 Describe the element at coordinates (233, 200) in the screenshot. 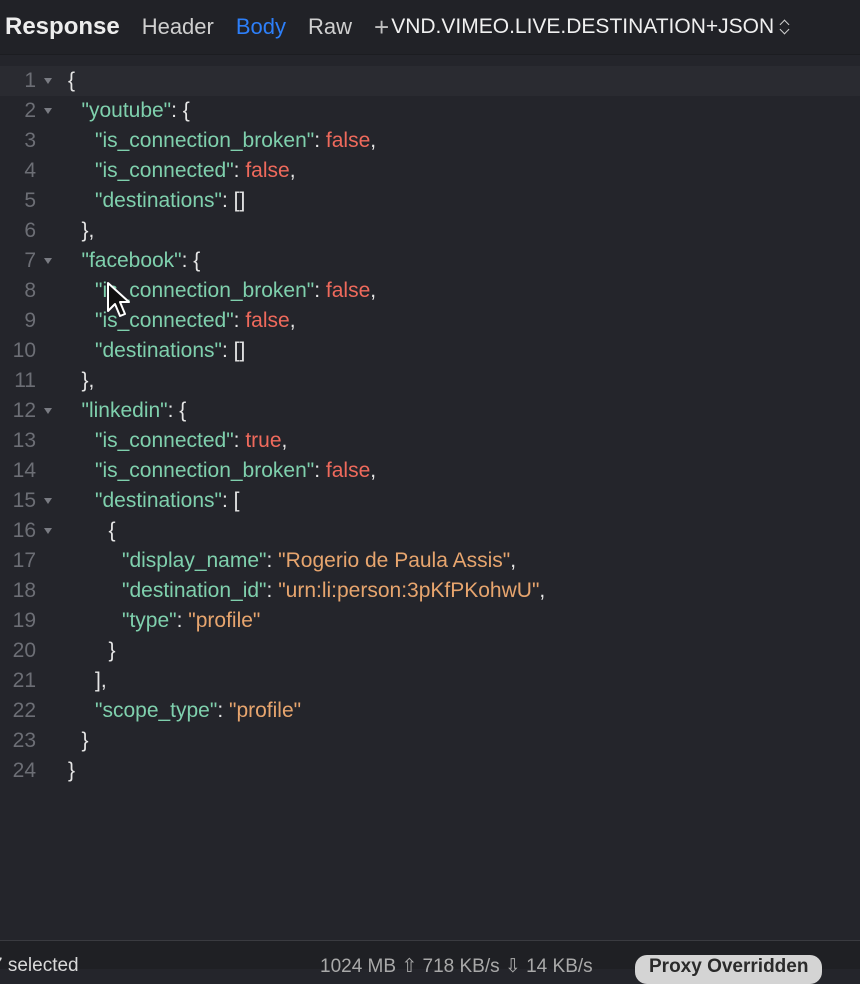

I see `token-punc: : []` at that location.